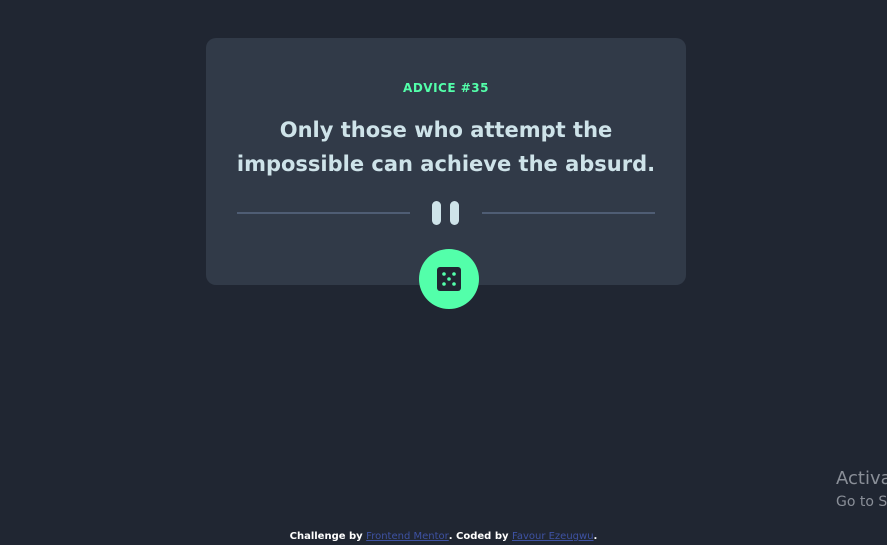 The image size is (887, 545). What do you see at coordinates (861, 489) in the screenshot?
I see `activate-windows-watermark: Activa Go to Se` at bounding box center [861, 489].